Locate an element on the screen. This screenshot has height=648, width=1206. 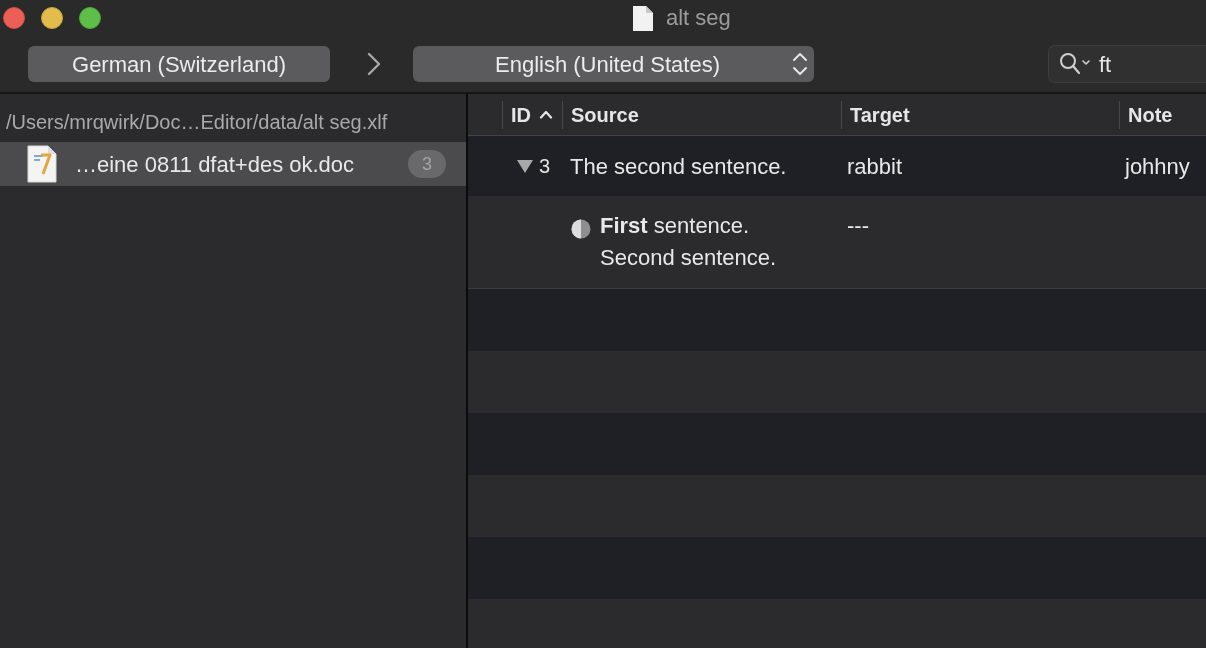
disclosure-triangle-icon is located at coordinates (525, 166).